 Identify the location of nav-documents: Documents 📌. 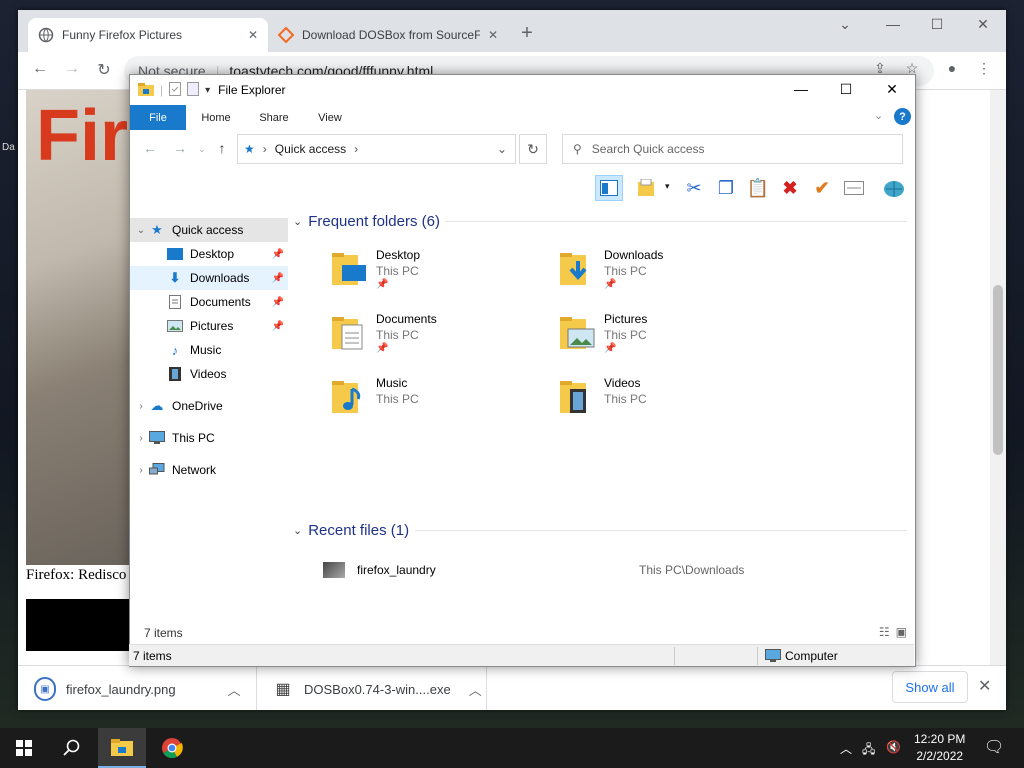
(209, 302).